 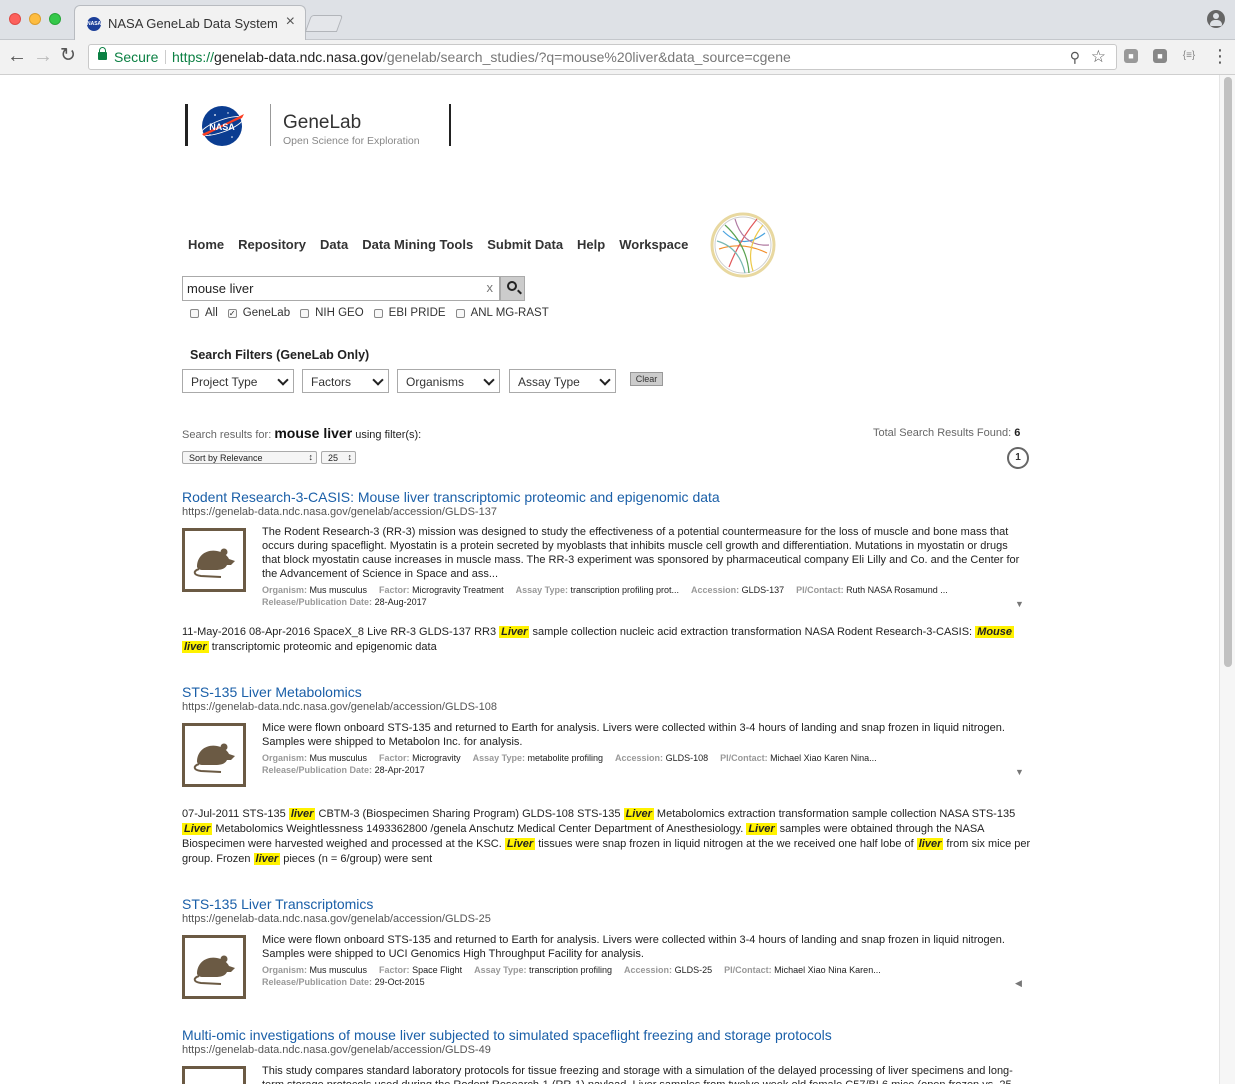 I want to click on meta-label: Assay Type:, so click(x=541, y=590).